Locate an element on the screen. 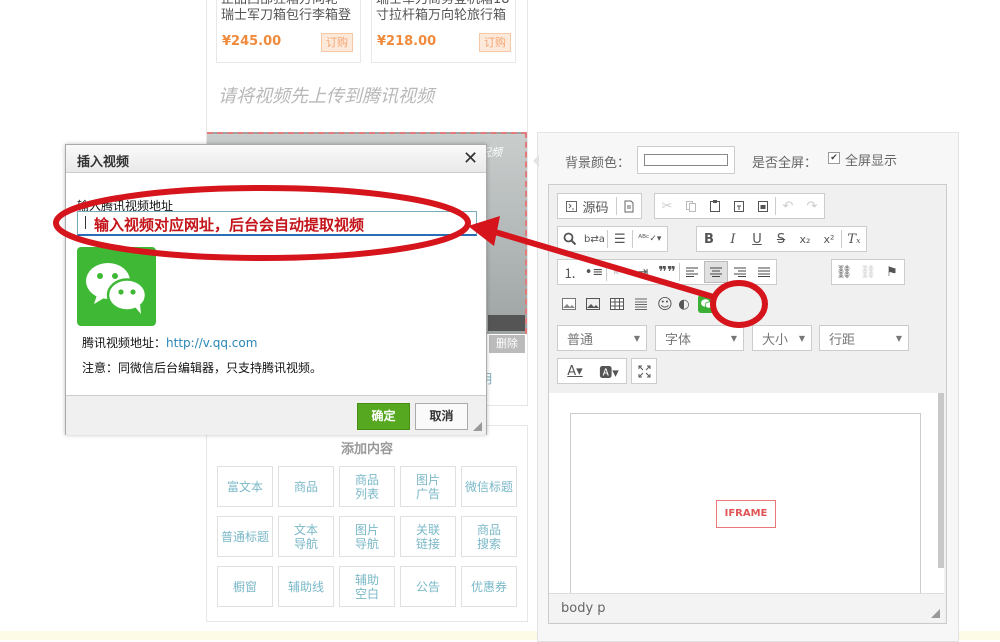 This screenshot has width=1000, height=642. undo-button: ↶ is located at coordinates (788, 206).